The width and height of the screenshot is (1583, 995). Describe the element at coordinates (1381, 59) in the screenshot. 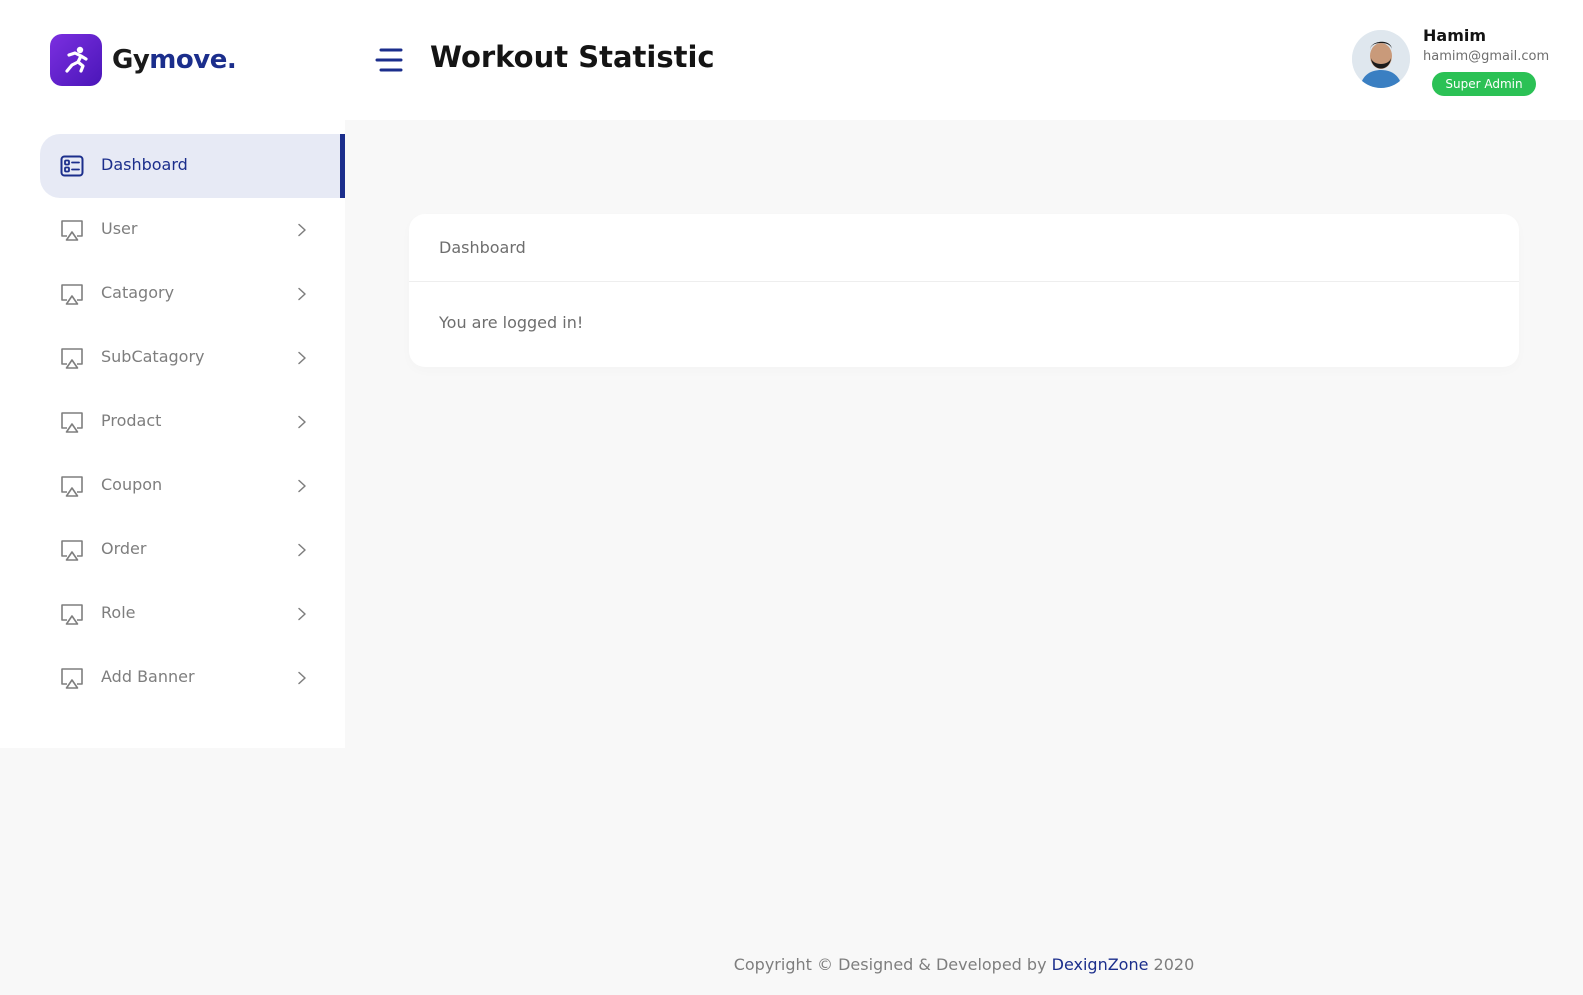

I see `avatar` at that location.